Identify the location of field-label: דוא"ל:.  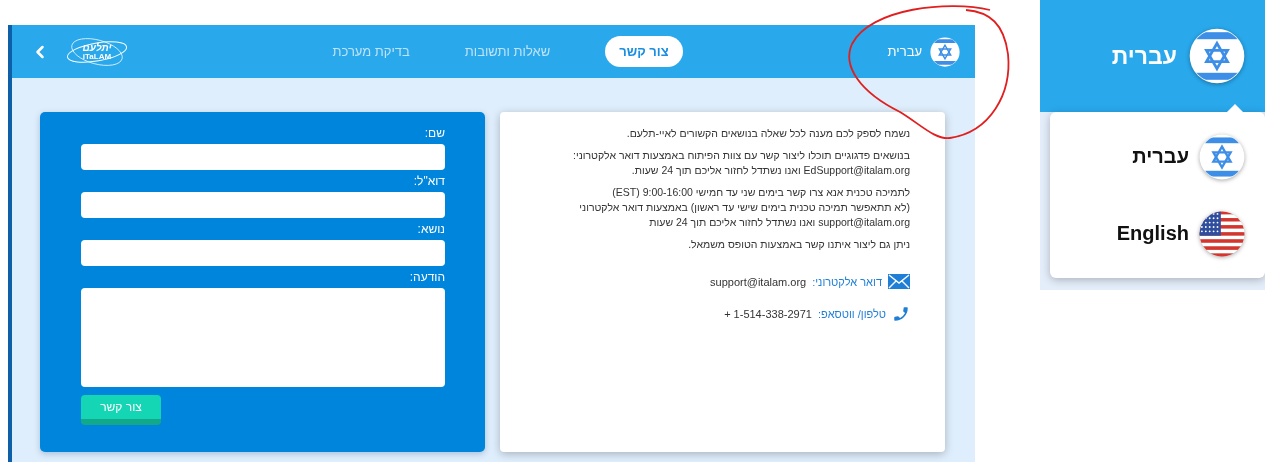
(429, 181).